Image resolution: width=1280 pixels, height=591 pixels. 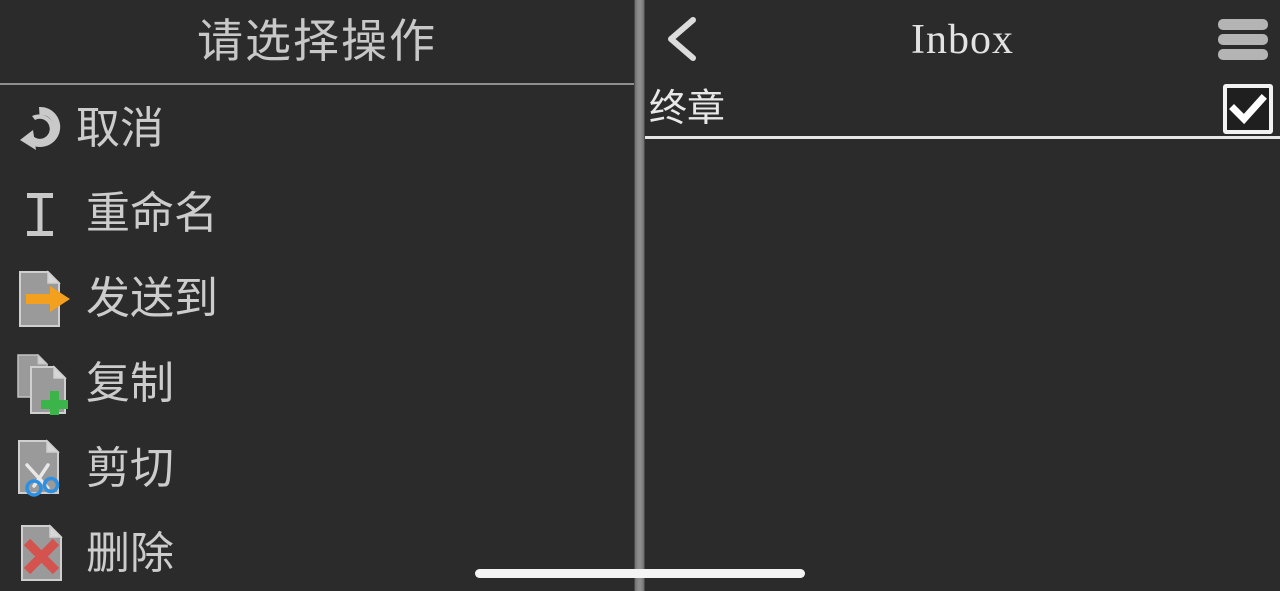 I want to click on inbox-toolbar: Inbox, so click(x=962, y=39).